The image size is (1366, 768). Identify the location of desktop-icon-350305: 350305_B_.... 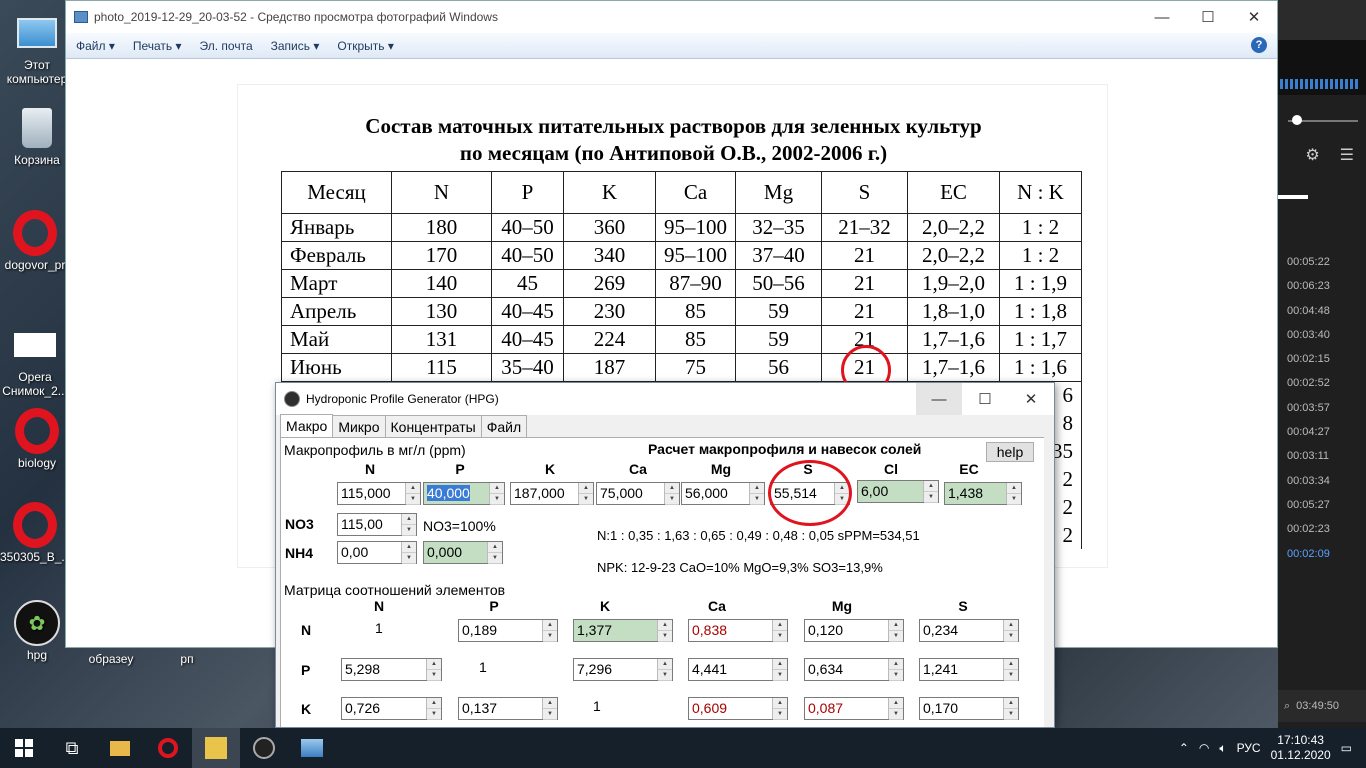
(35, 533).